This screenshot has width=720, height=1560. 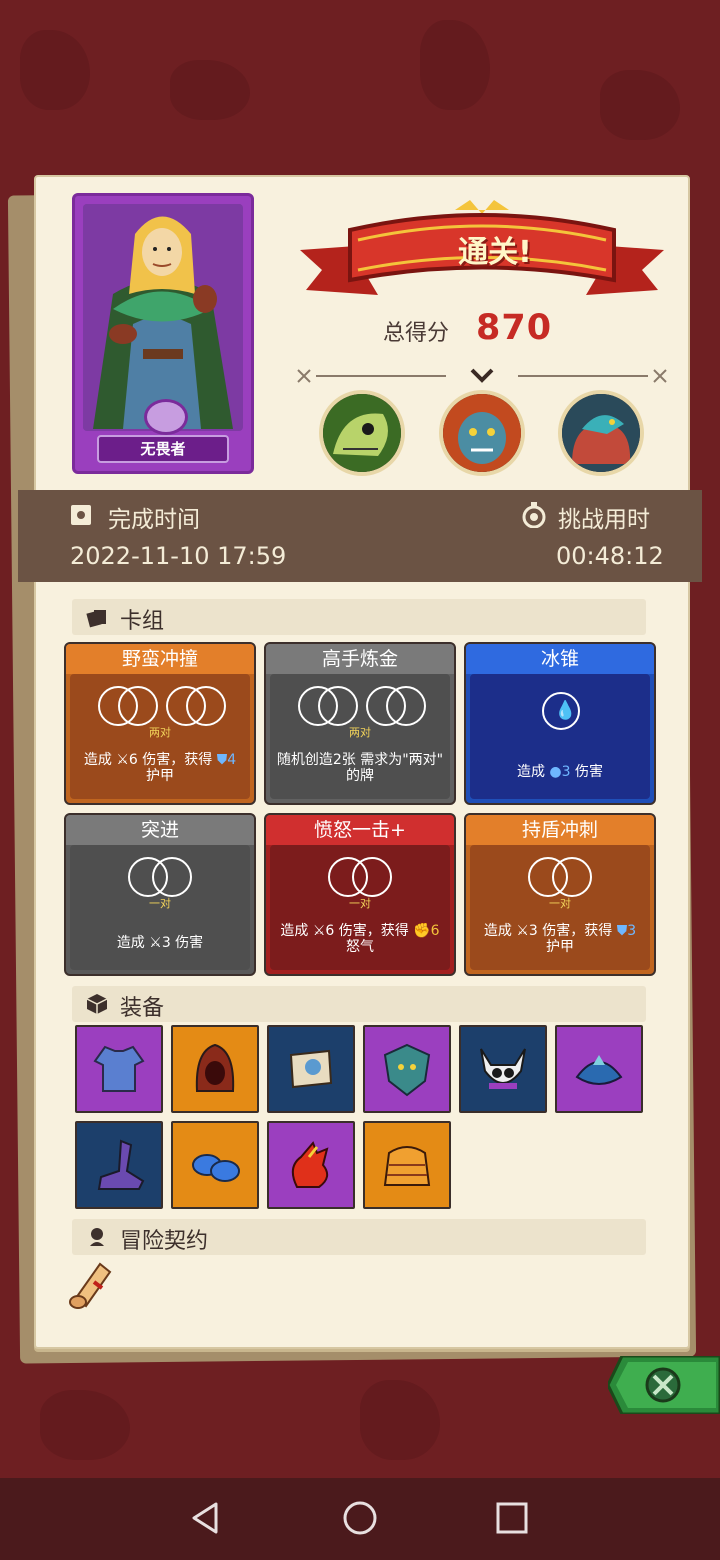 I want to click on card-title: 高手炼金, so click(x=360, y=659).